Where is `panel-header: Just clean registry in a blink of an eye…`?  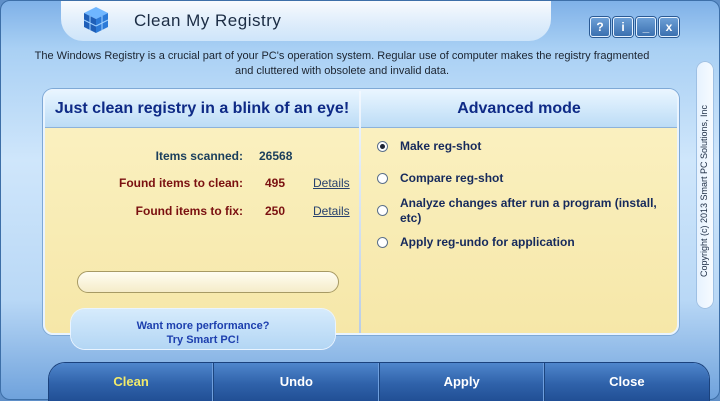 panel-header: Just clean registry in a blink of an eye… is located at coordinates (361, 109).